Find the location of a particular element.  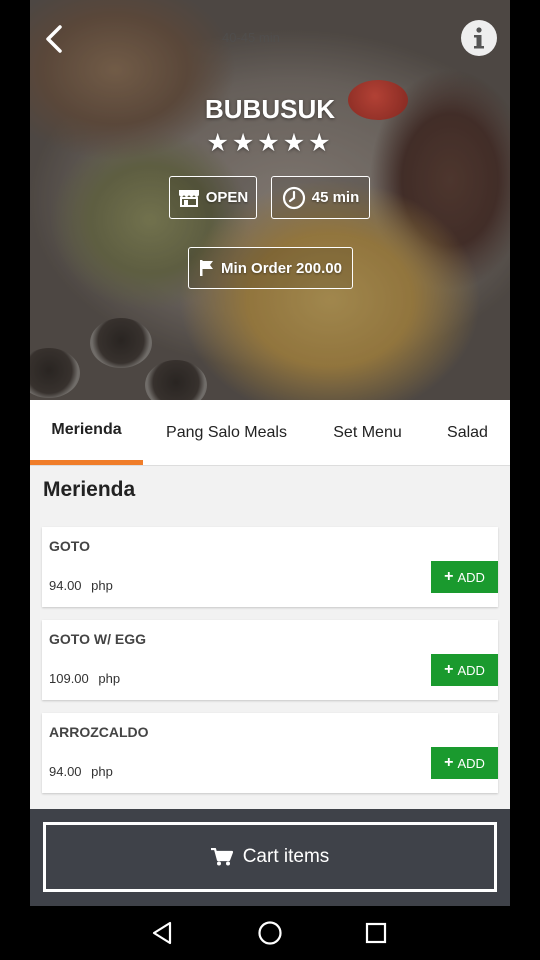

cart-bar: Cart items is located at coordinates (270, 857).